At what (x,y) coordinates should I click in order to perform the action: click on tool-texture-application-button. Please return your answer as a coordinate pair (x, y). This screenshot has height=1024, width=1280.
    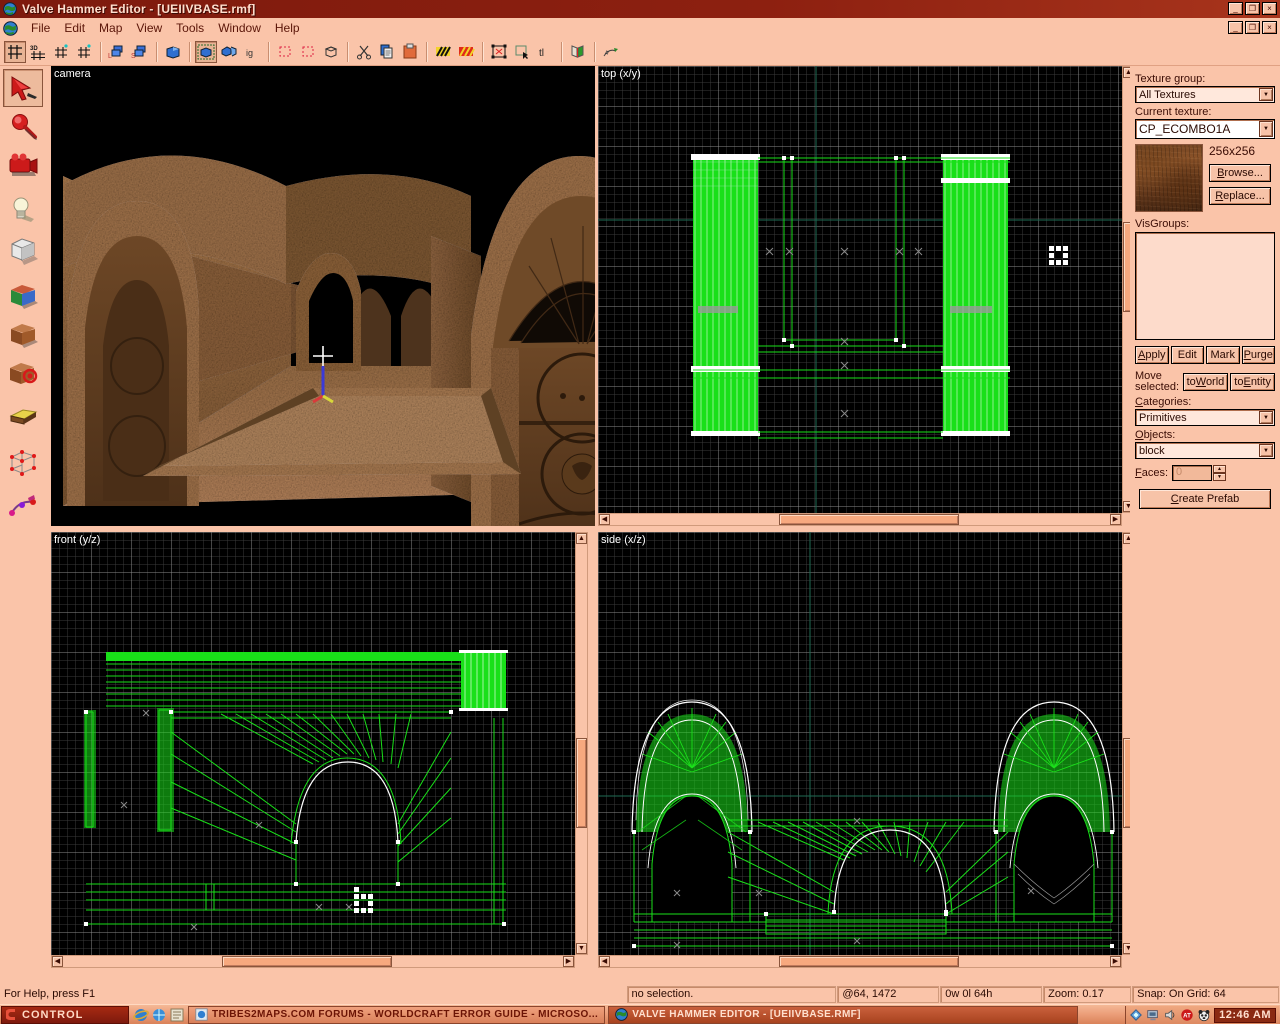
    Looking at the image, I should click on (23, 295).